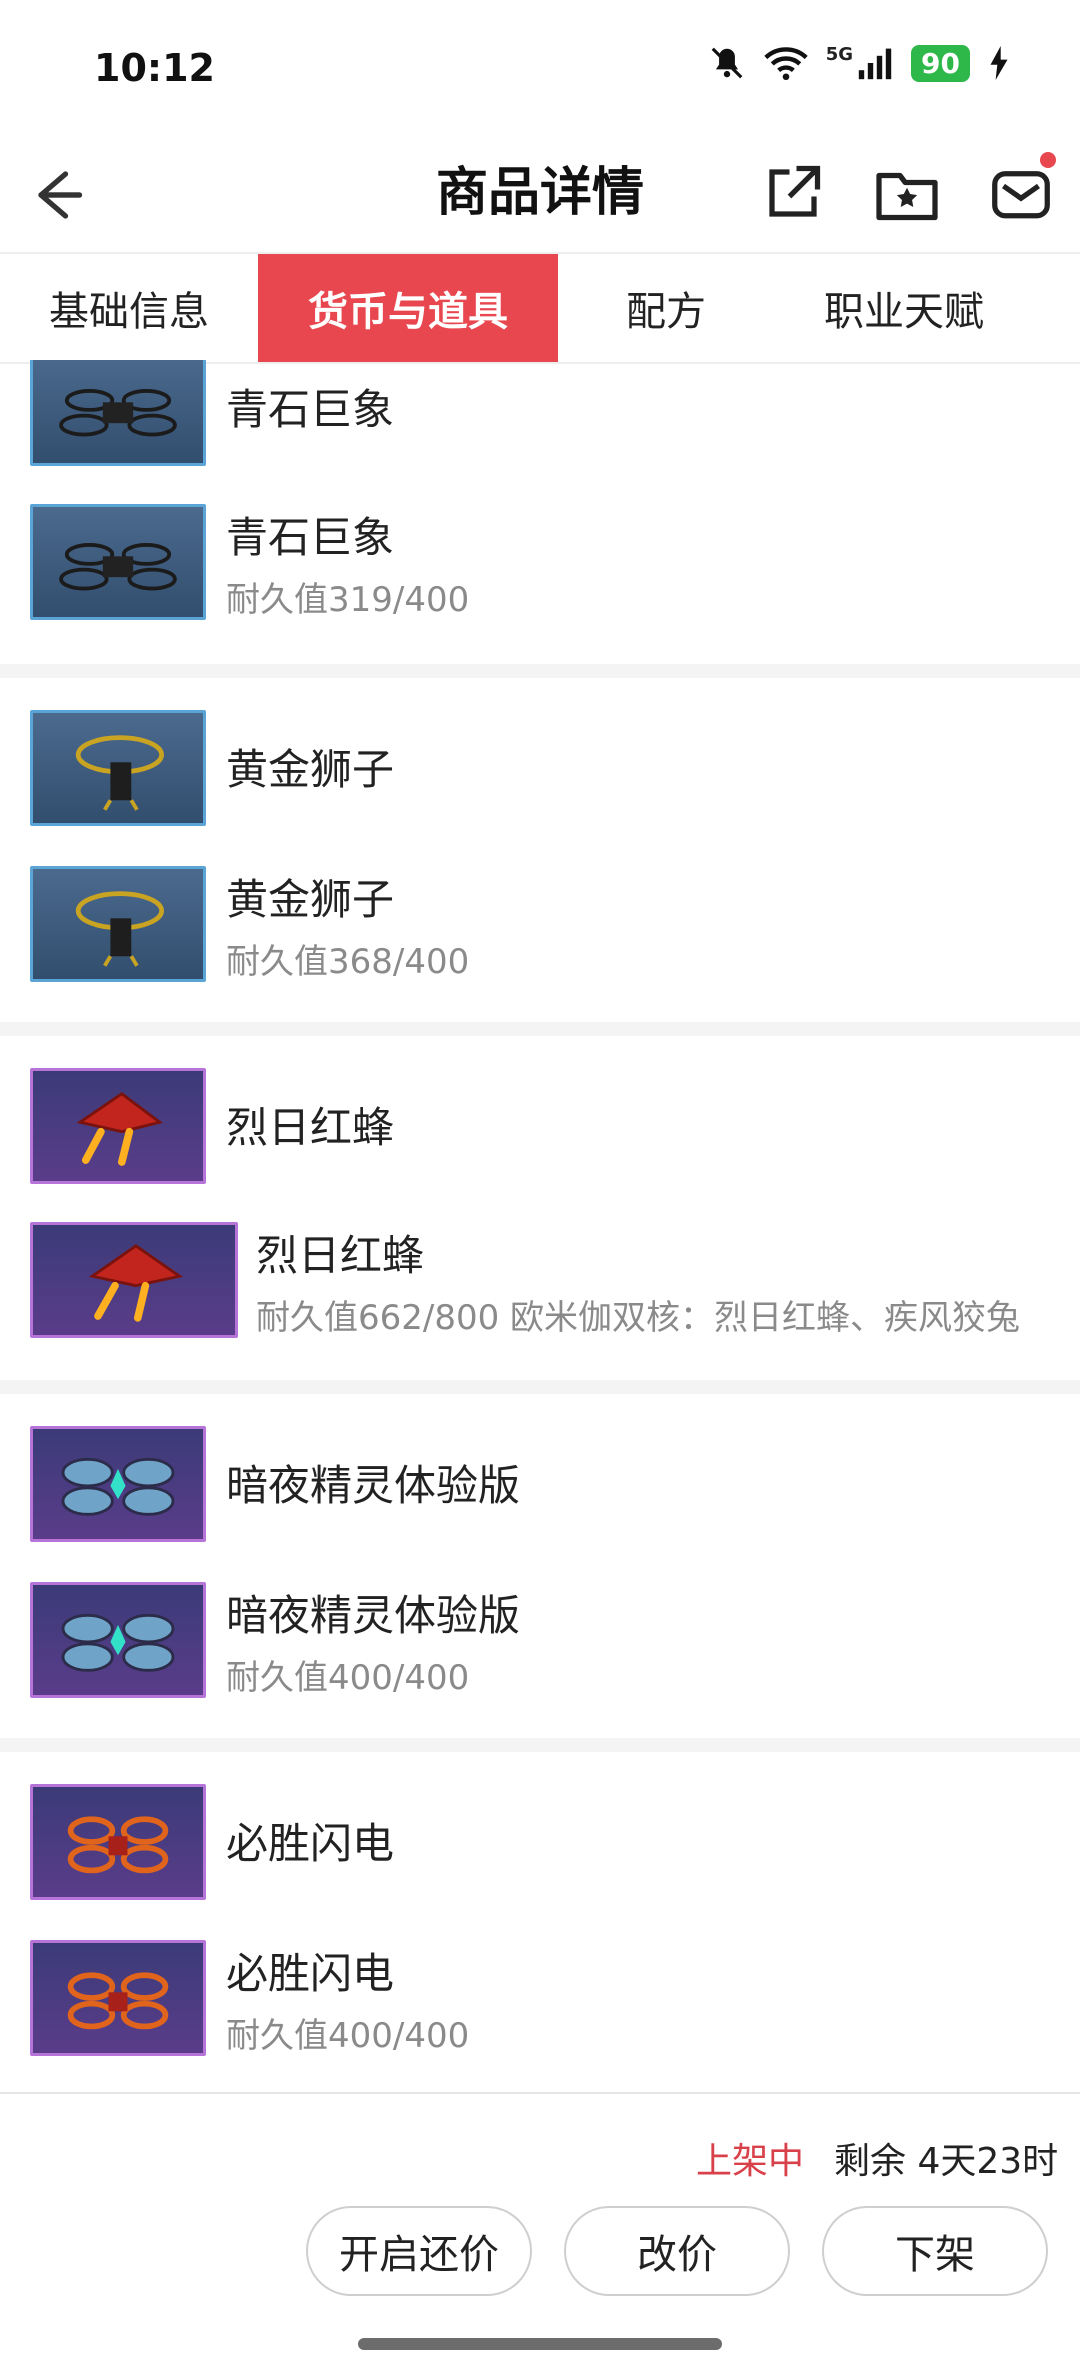  Describe the element at coordinates (540, 1292) in the screenshot. I see `list-item: 烈日红蜂 耐久值662/800 欧米伽双核：烈日红蜂、疾风狡兔` at that location.